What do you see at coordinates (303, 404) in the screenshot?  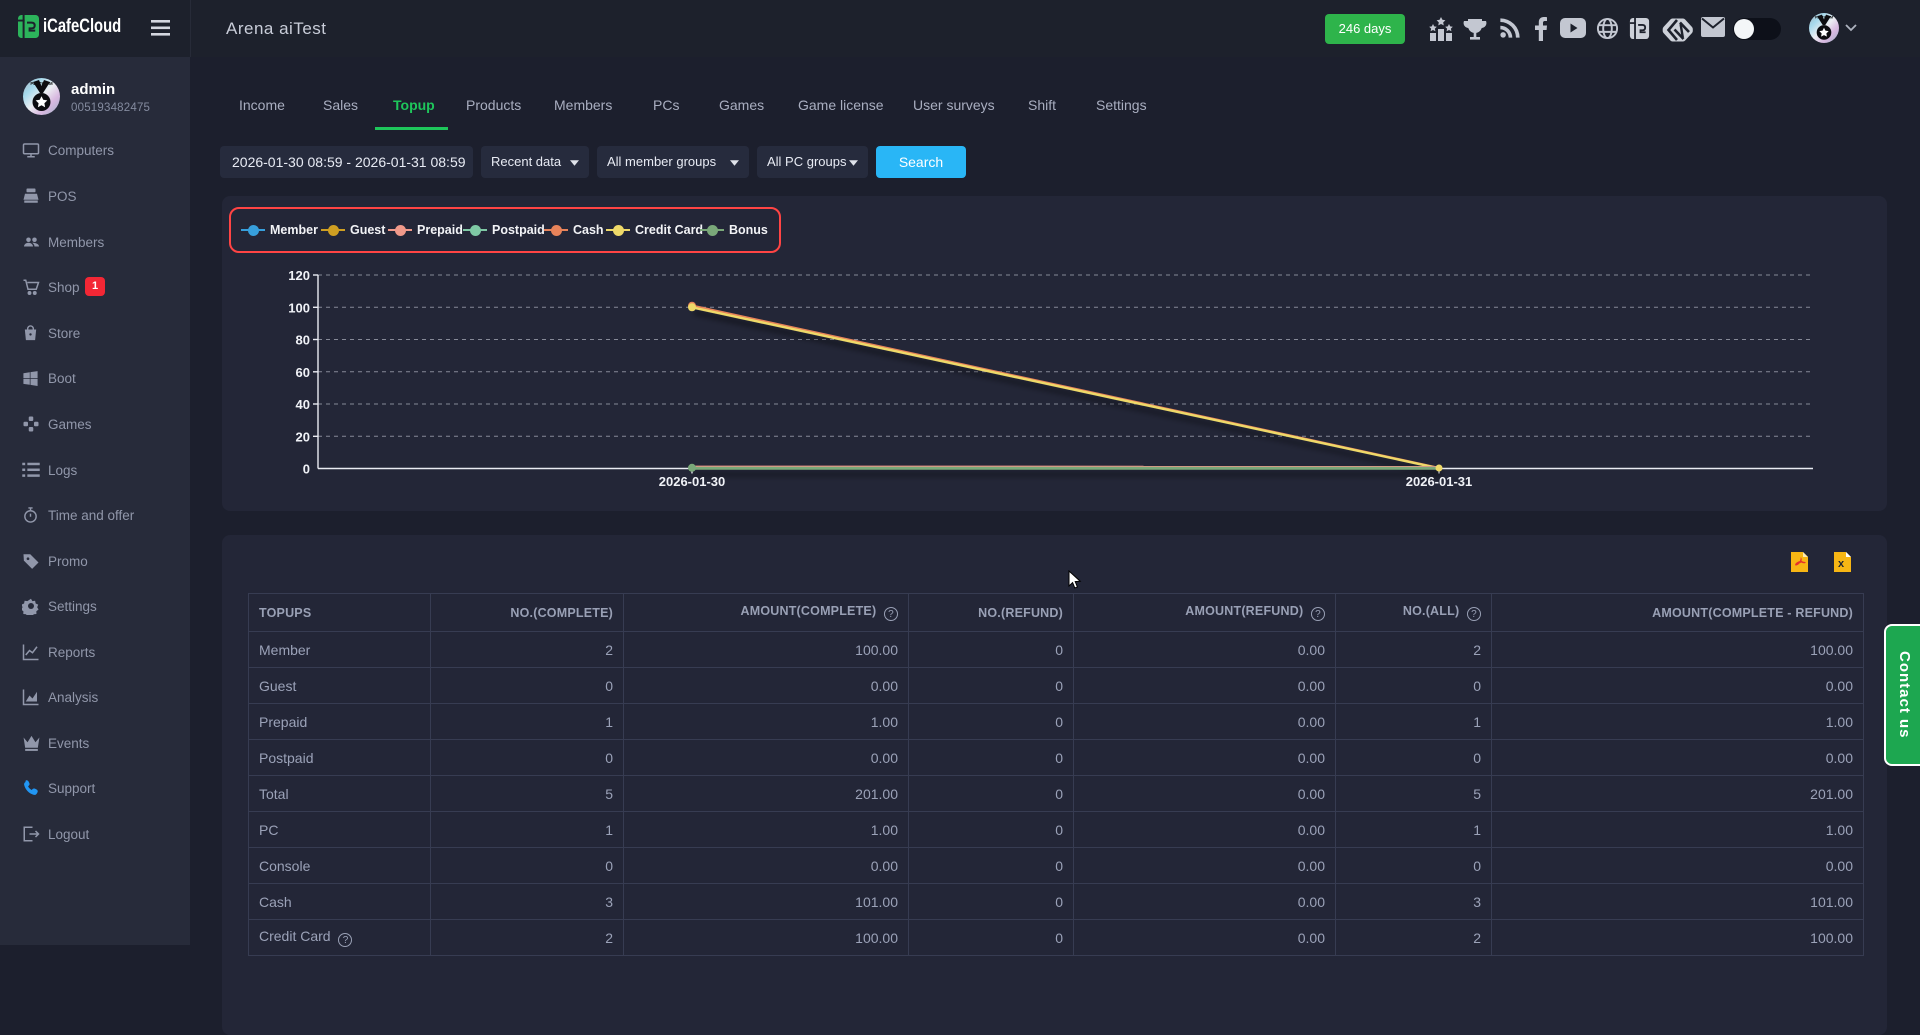 I see `svg-text: 40` at bounding box center [303, 404].